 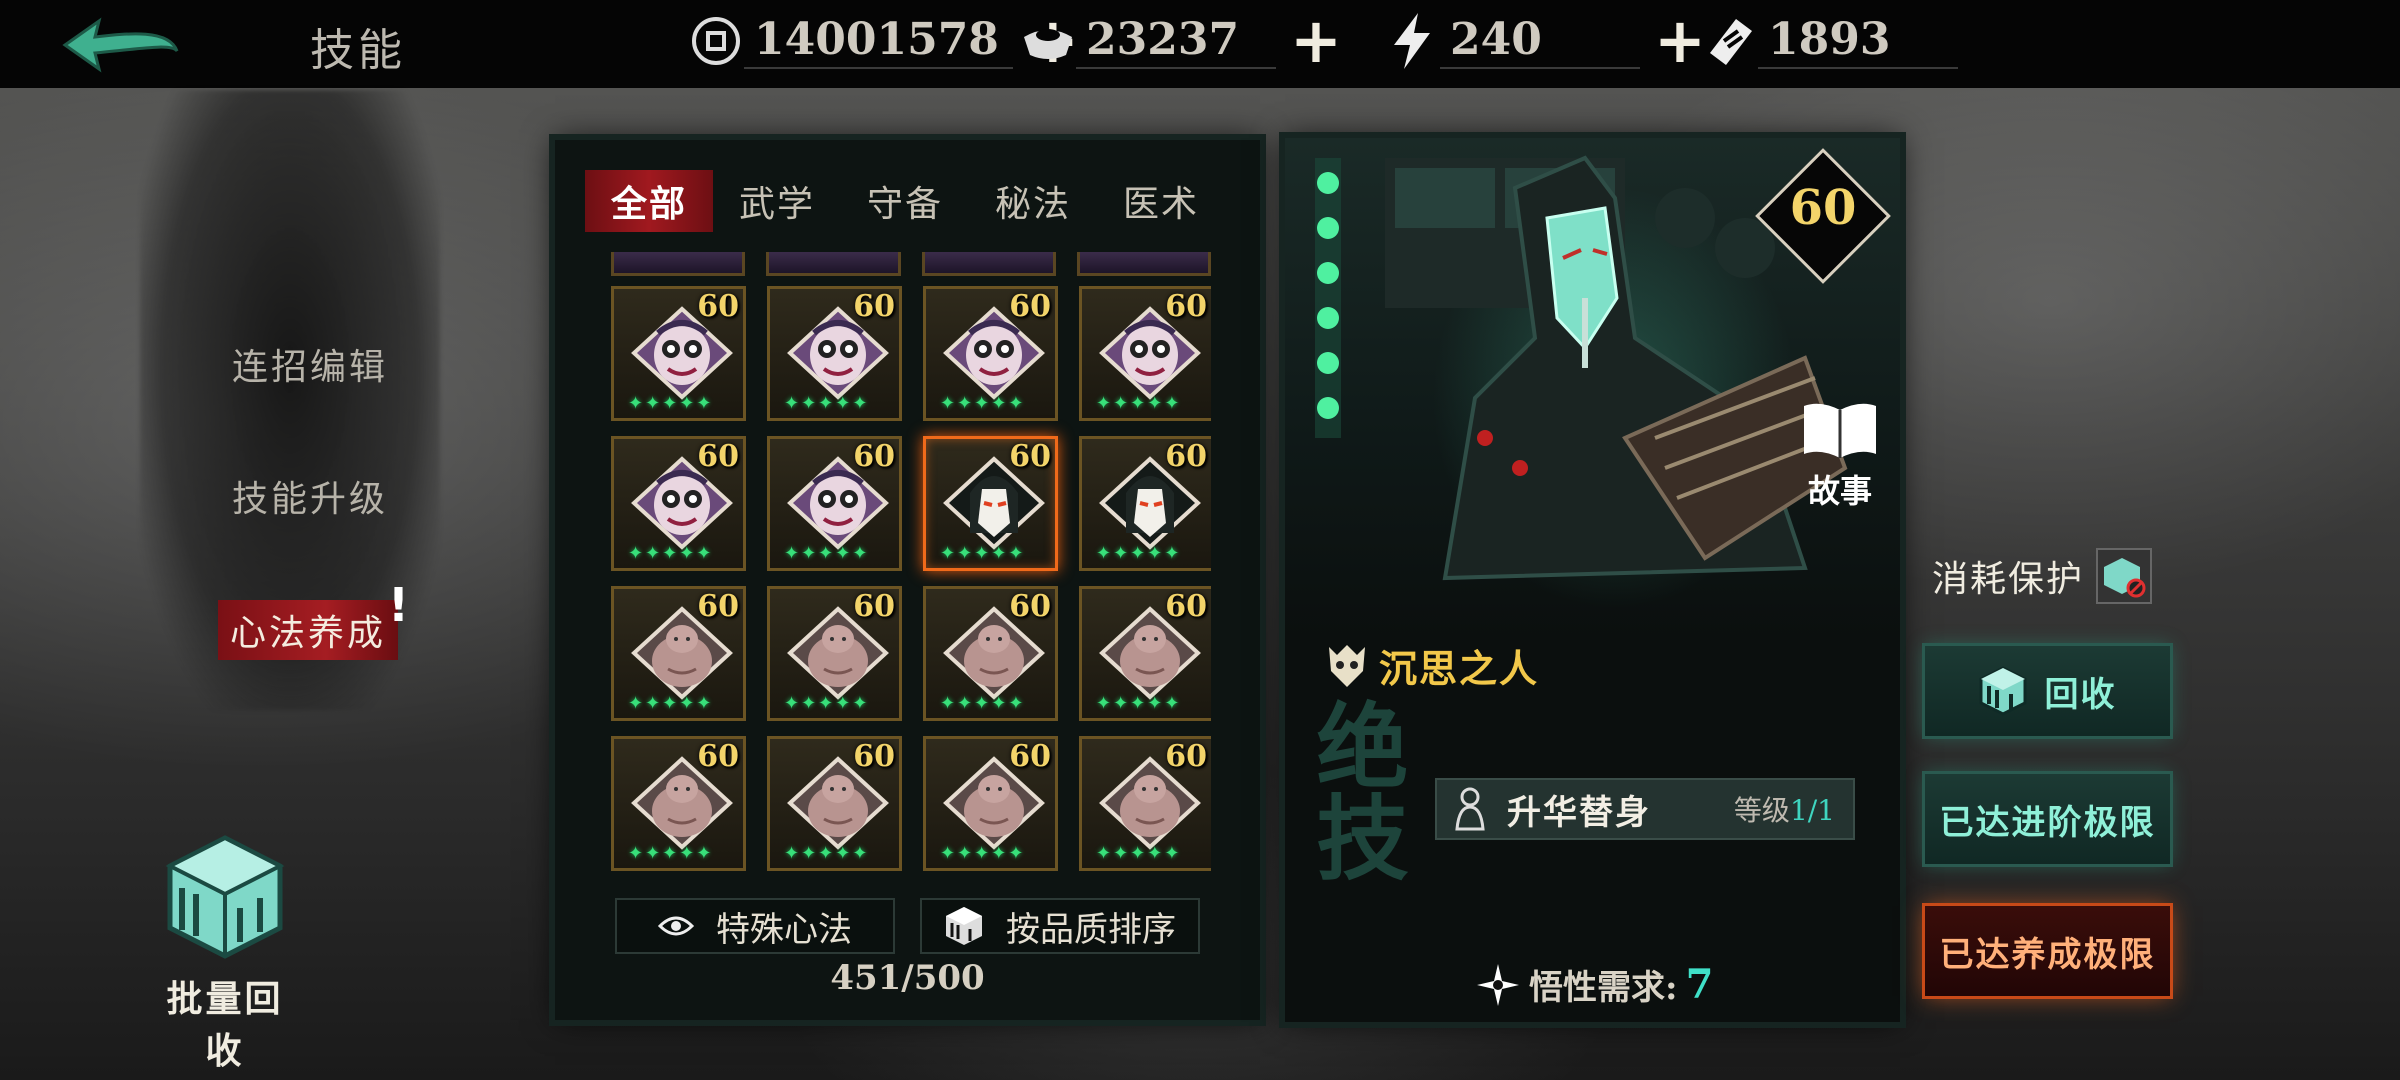 I want to click on figure-icon, so click(x=1470, y=809).